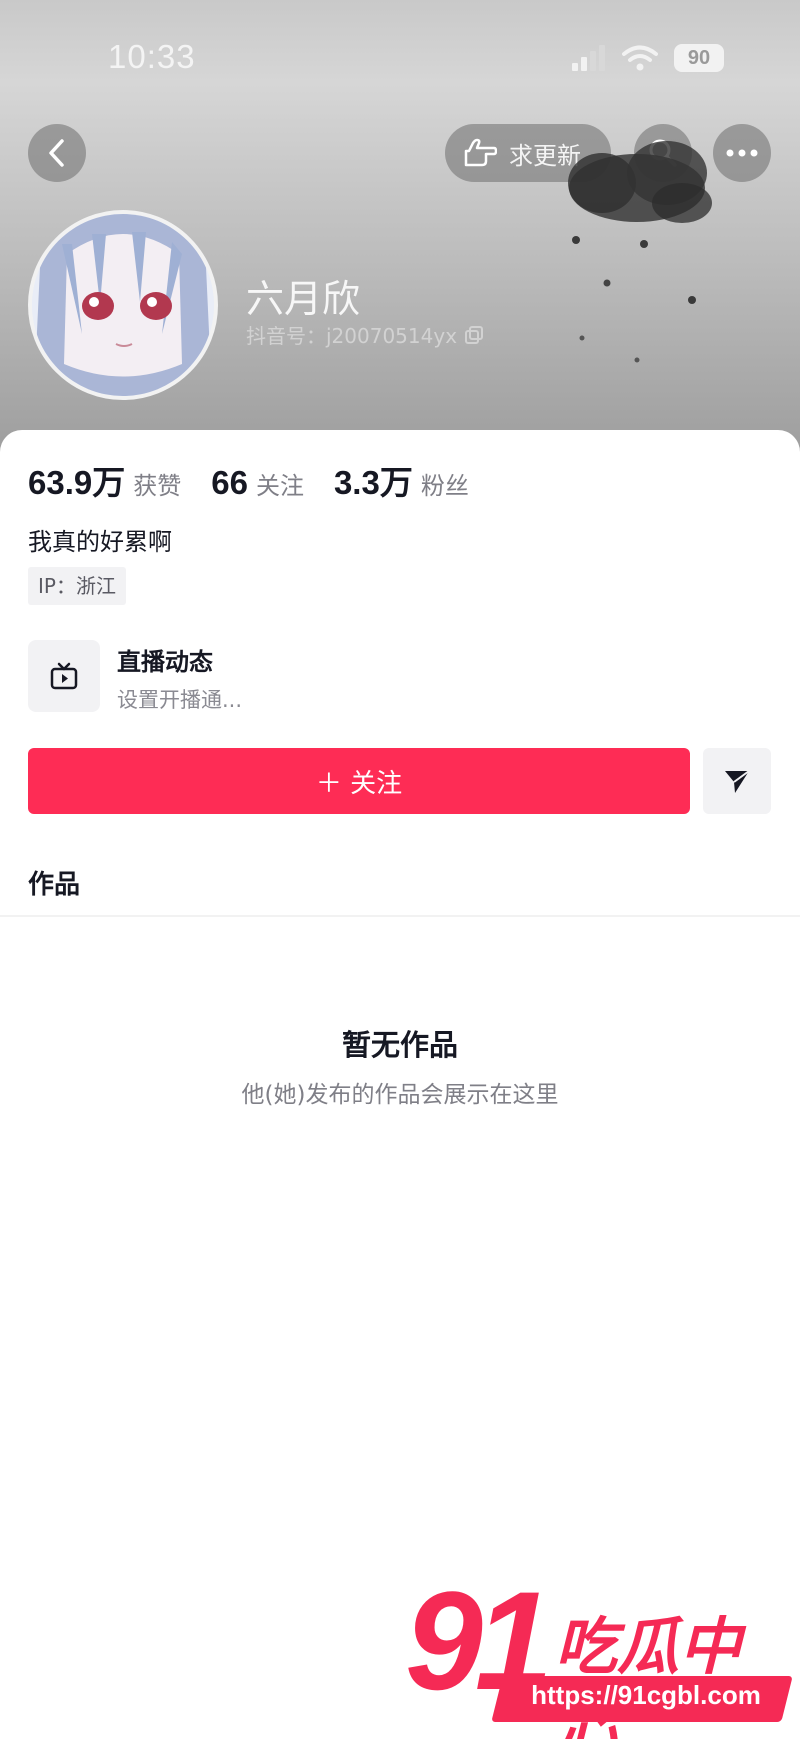  What do you see at coordinates (229, 482) in the screenshot?
I see `following-count: 66` at bounding box center [229, 482].